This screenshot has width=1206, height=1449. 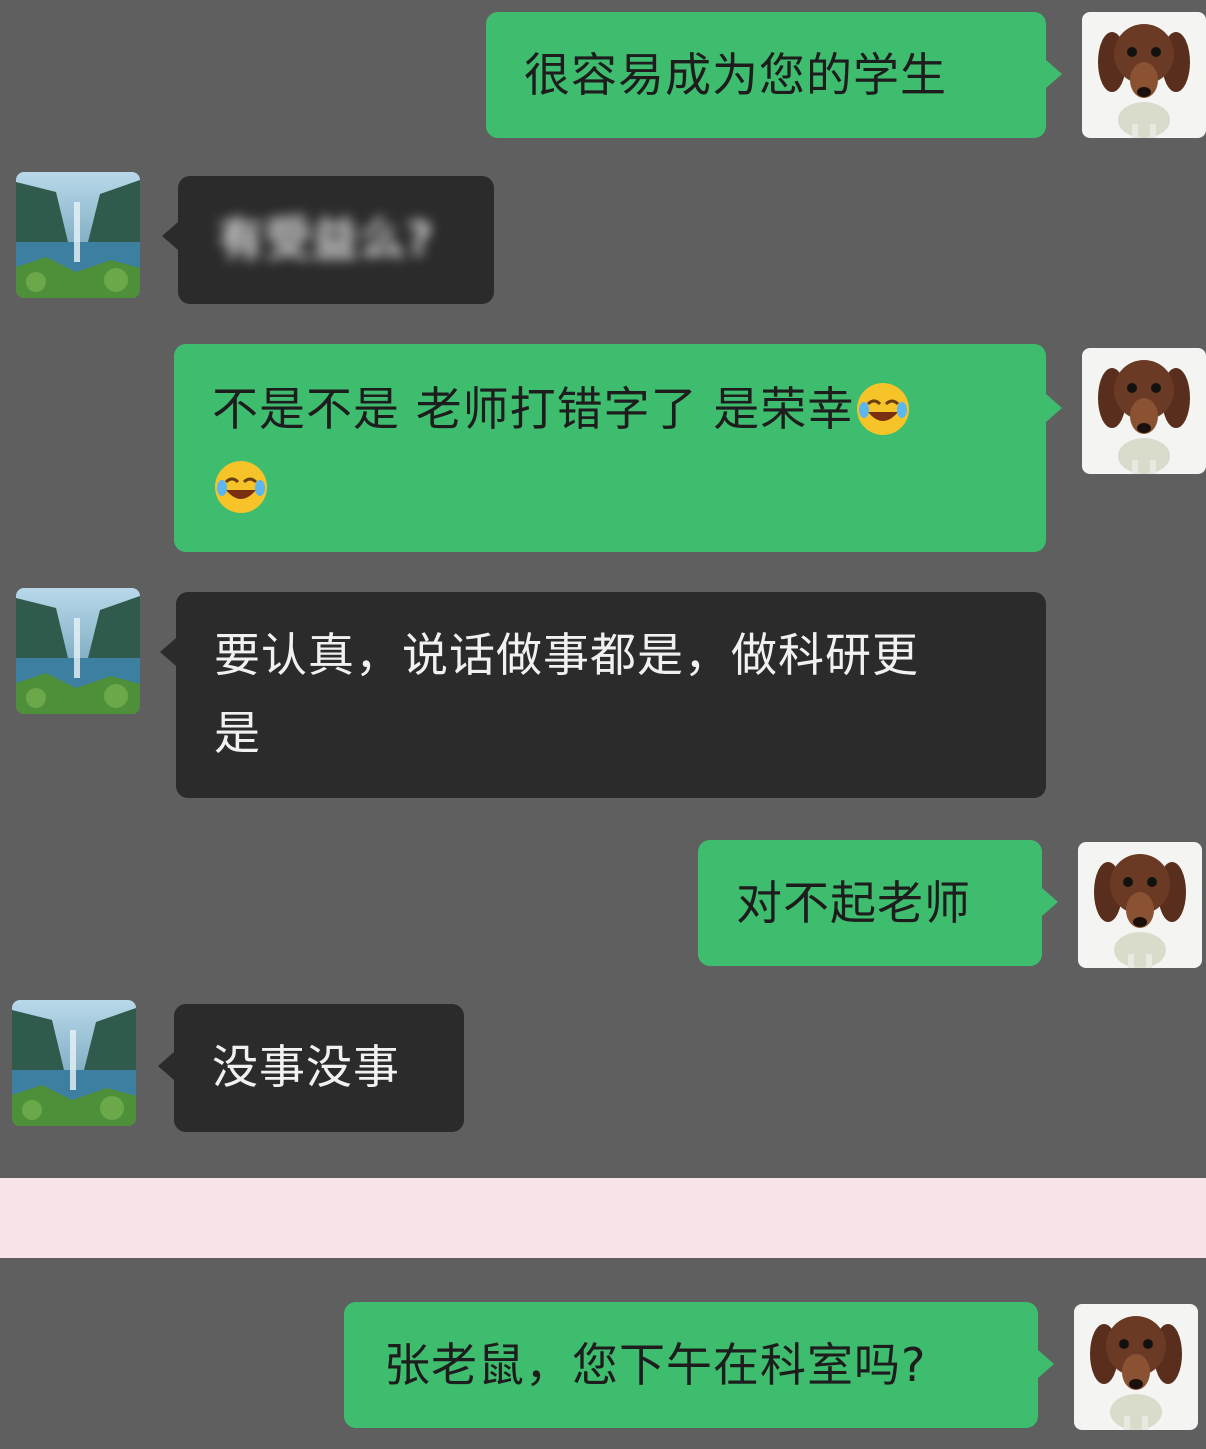 What do you see at coordinates (853, 903) in the screenshot?
I see `message-text: 对不起老师` at bounding box center [853, 903].